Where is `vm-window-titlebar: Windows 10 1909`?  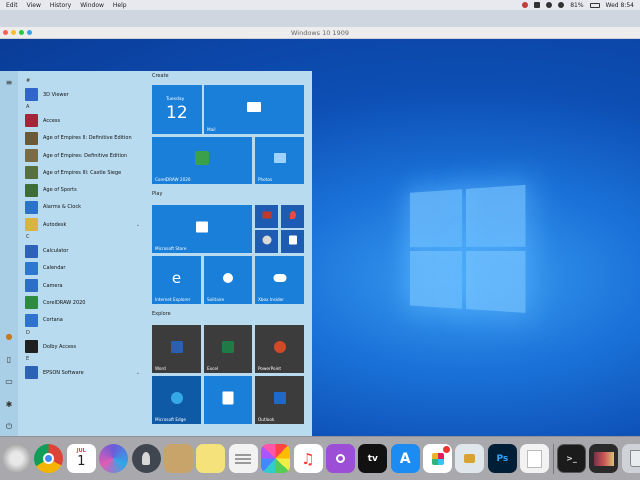
vm-window-titlebar: Windows 10 1909 is located at coordinates (320, 33).